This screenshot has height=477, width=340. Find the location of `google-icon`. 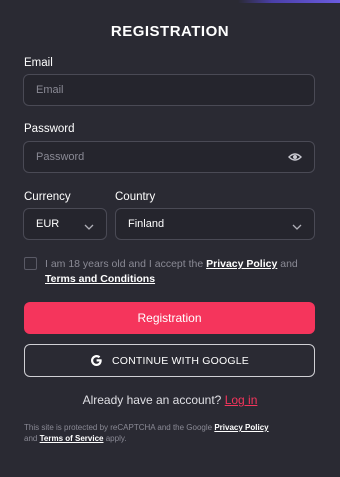

google-icon is located at coordinates (96, 360).